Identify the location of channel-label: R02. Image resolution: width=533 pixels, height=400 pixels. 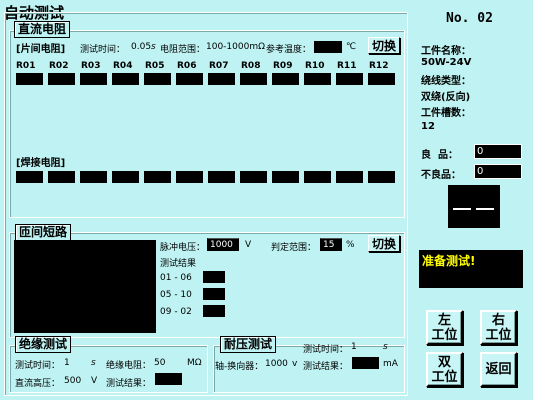
(59, 66).